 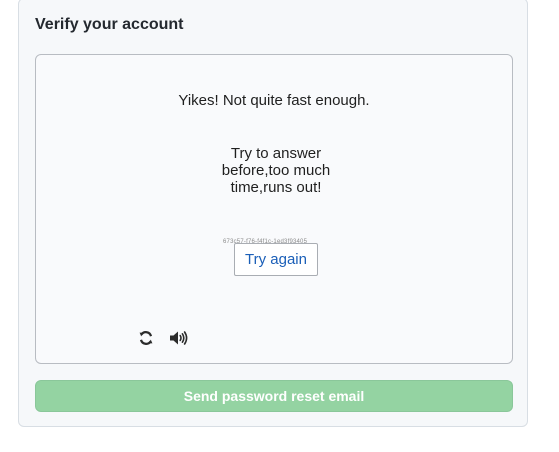 I want to click on captcha-subtext-line: Try to answer, so click(x=276, y=153).